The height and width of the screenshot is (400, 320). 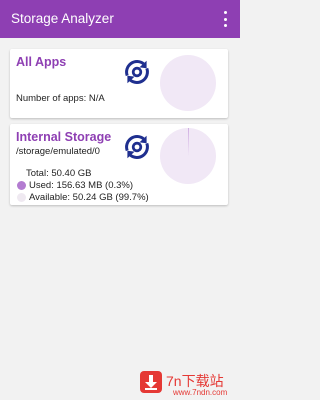 I want to click on used-label: Used: 156.63 MB (0.3%), so click(x=81, y=185).